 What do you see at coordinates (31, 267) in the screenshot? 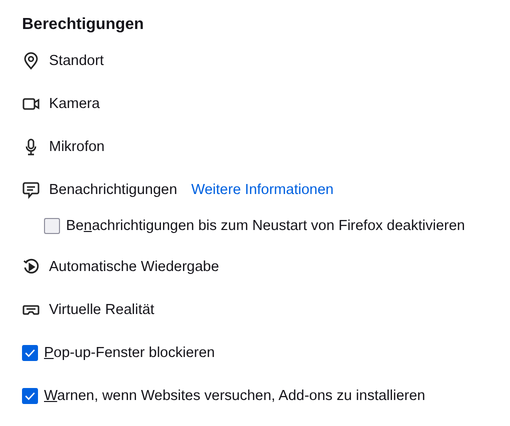
I see `autoplay-icon` at bounding box center [31, 267].